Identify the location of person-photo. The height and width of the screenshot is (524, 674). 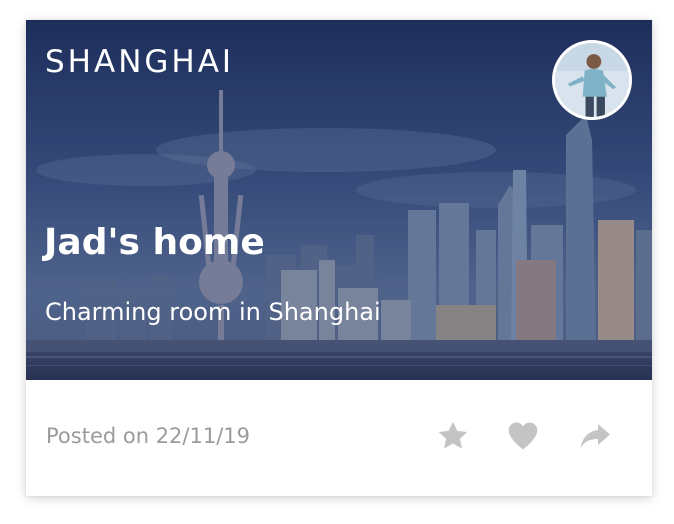
(592, 80).